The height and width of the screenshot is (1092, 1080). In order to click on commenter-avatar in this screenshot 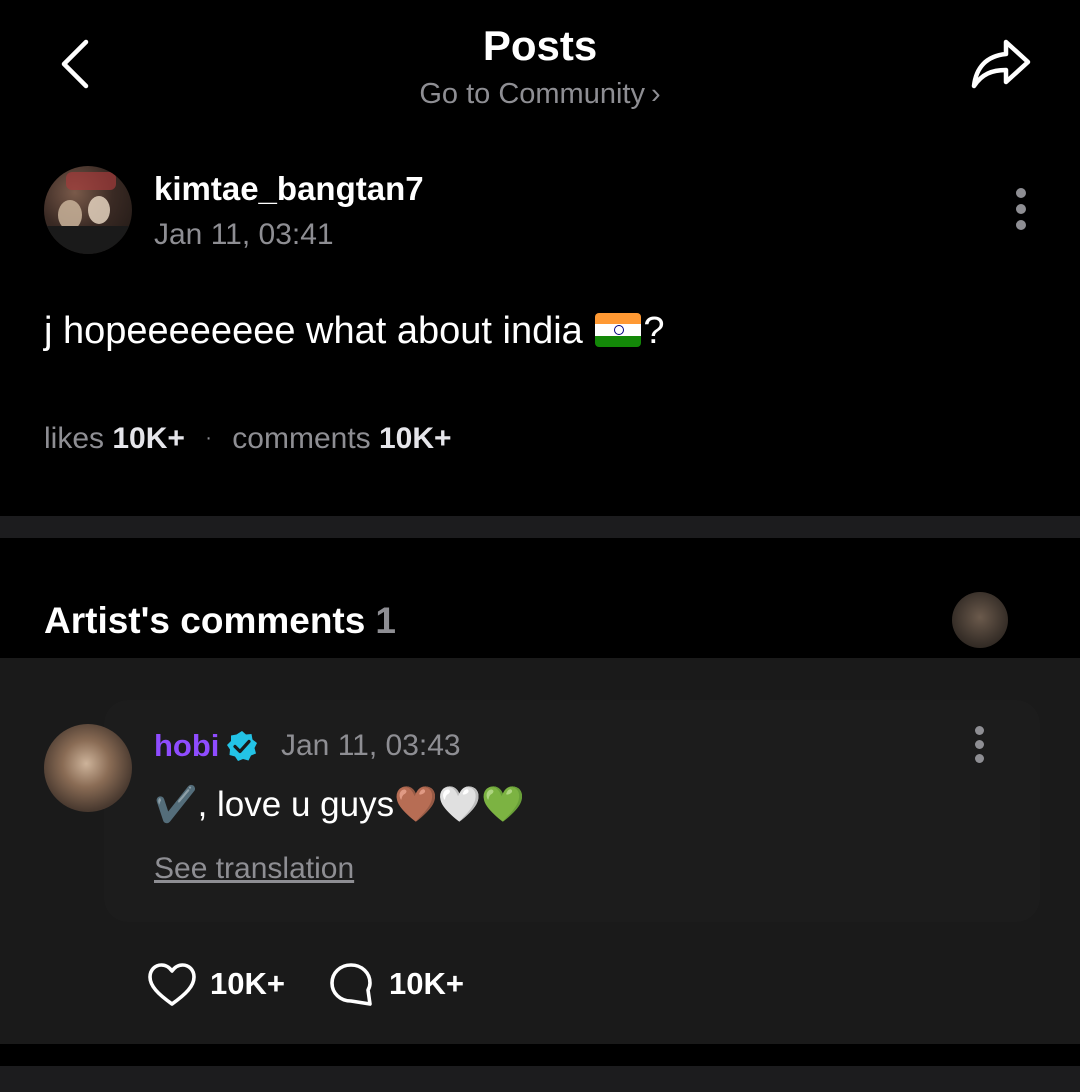, I will do `click(88, 768)`.